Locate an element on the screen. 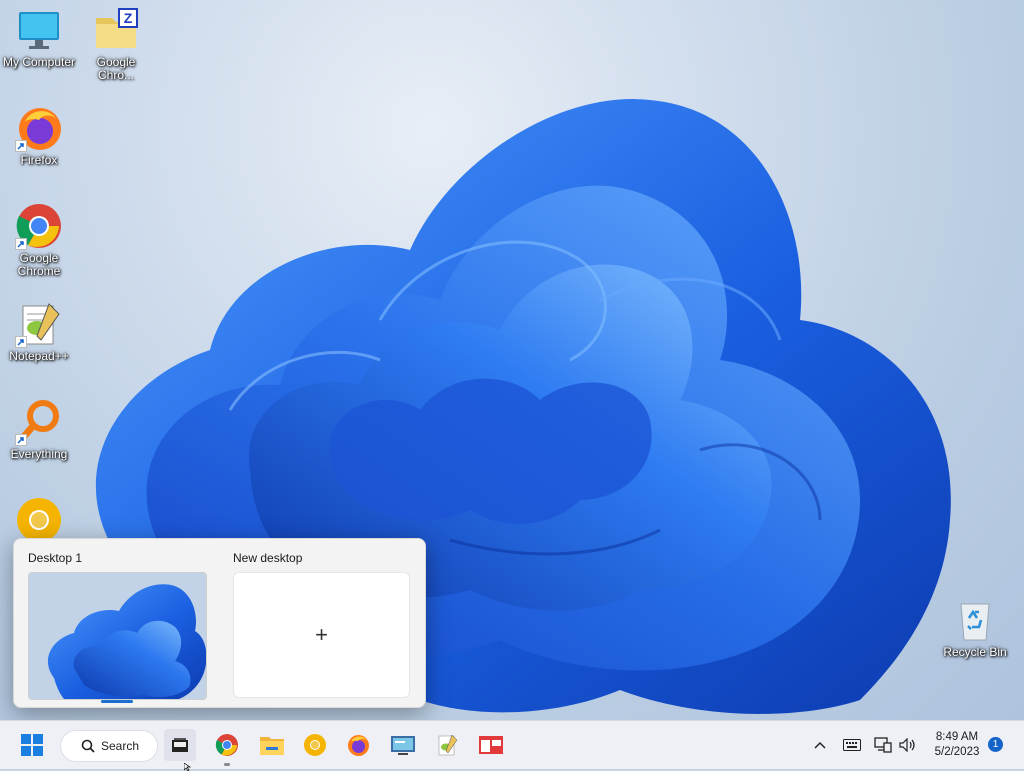  taskbar-file-explorer is located at coordinates (272, 745).